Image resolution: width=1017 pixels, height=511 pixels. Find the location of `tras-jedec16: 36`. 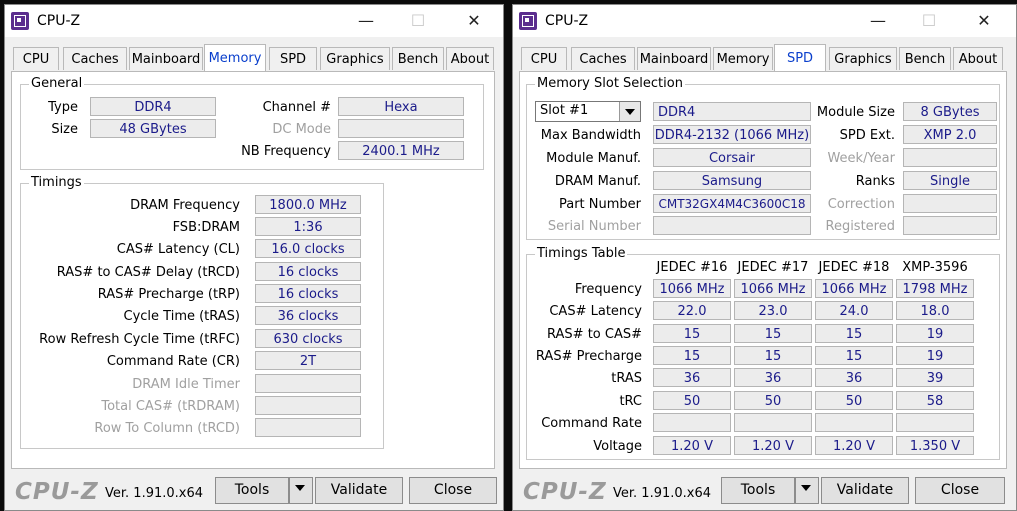

tras-jedec16: 36 is located at coordinates (692, 377).